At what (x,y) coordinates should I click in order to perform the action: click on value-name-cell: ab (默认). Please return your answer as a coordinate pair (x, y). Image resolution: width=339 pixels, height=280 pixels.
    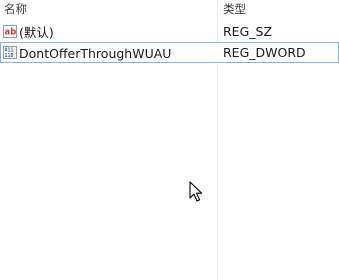
    Looking at the image, I should click on (28, 31).